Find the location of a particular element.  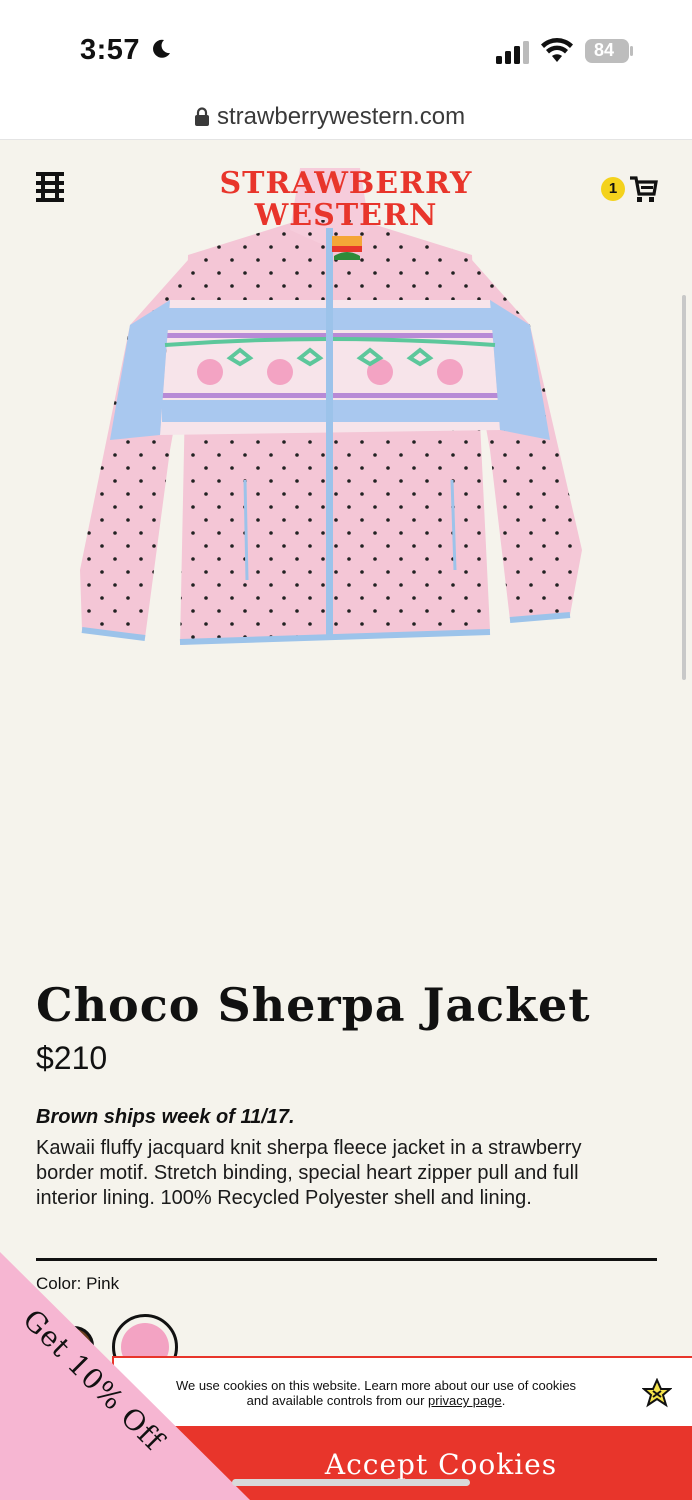

browser-url-bar: strawberrywestern.com is located at coordinates (346, 117).